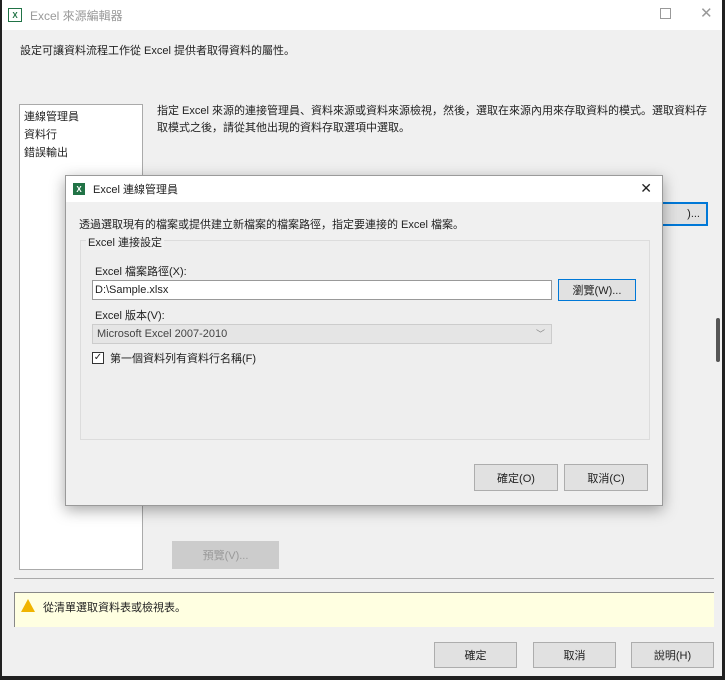 The height and width of the screenshot is (680, 725). What do you see at coordinates (15, 15) in the screenshot?
I see `excel-app-icon: X` at bounding box center [15, 15].